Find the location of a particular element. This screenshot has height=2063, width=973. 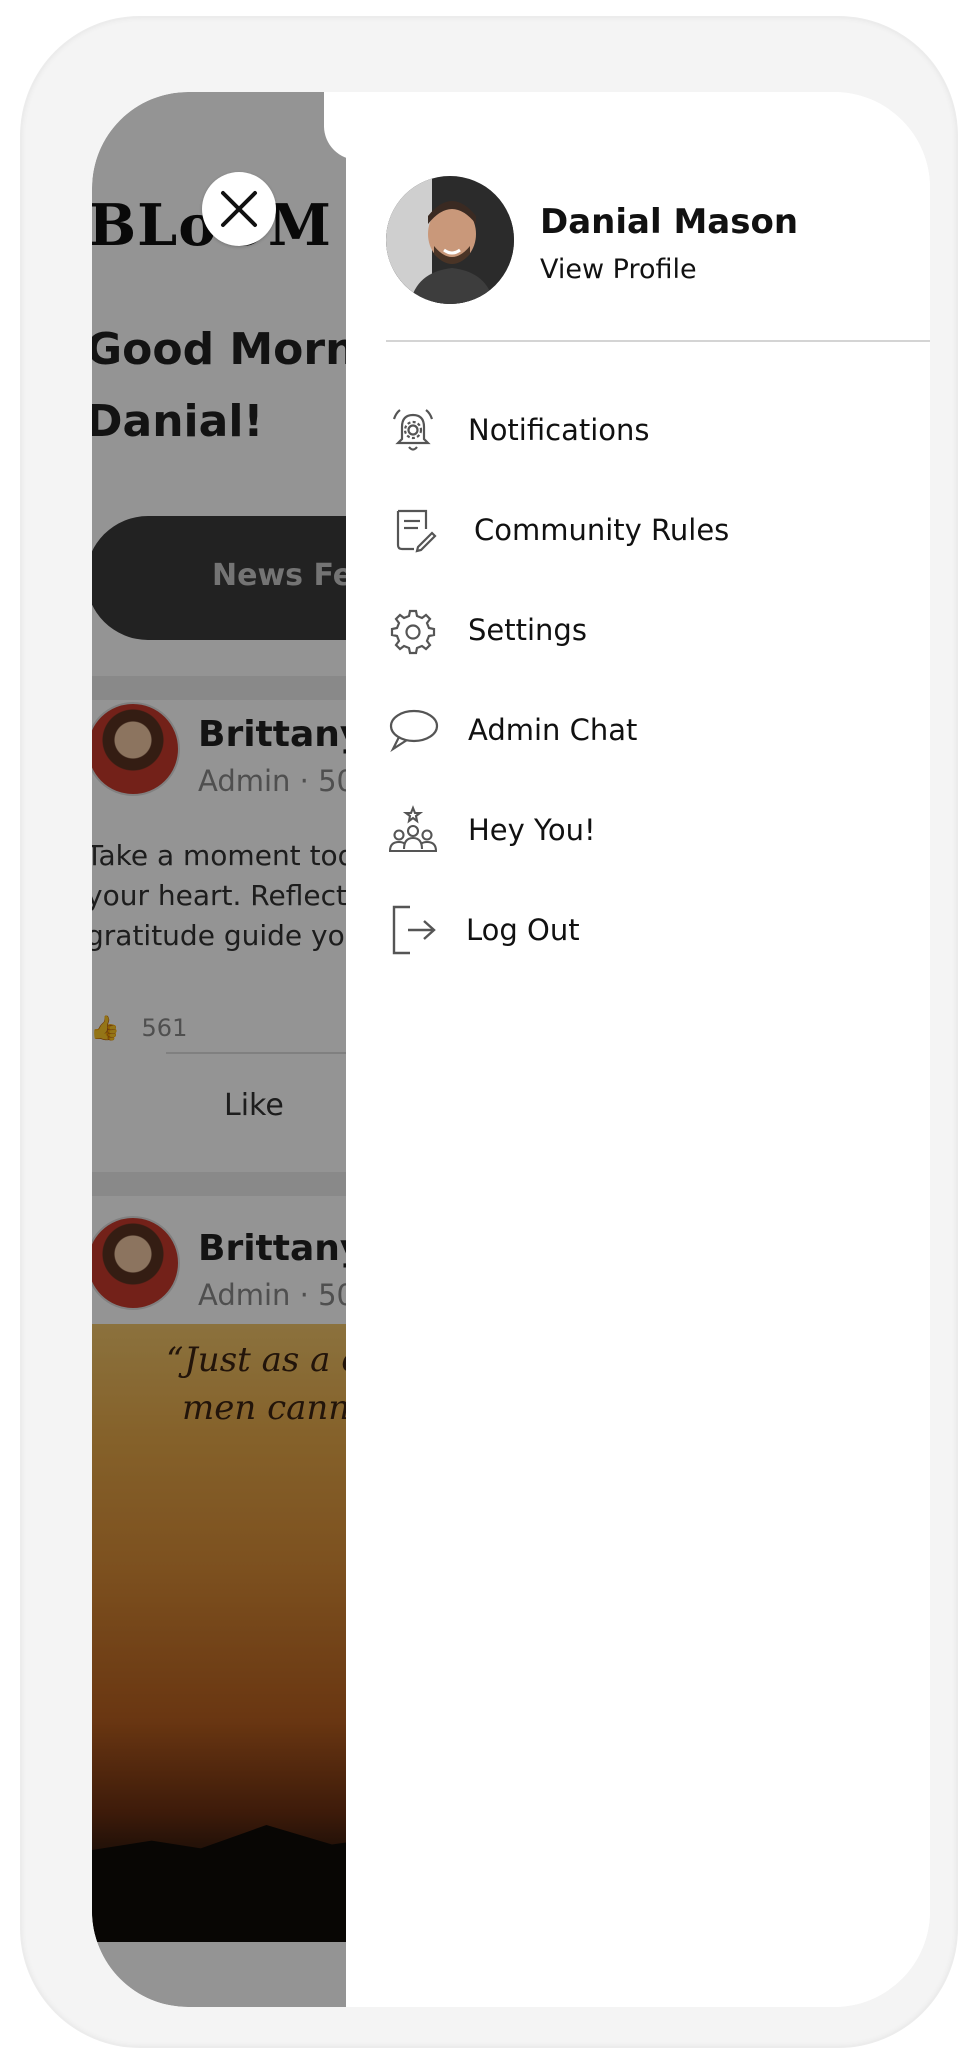

logout-icon is located at coordinates (413, 930).